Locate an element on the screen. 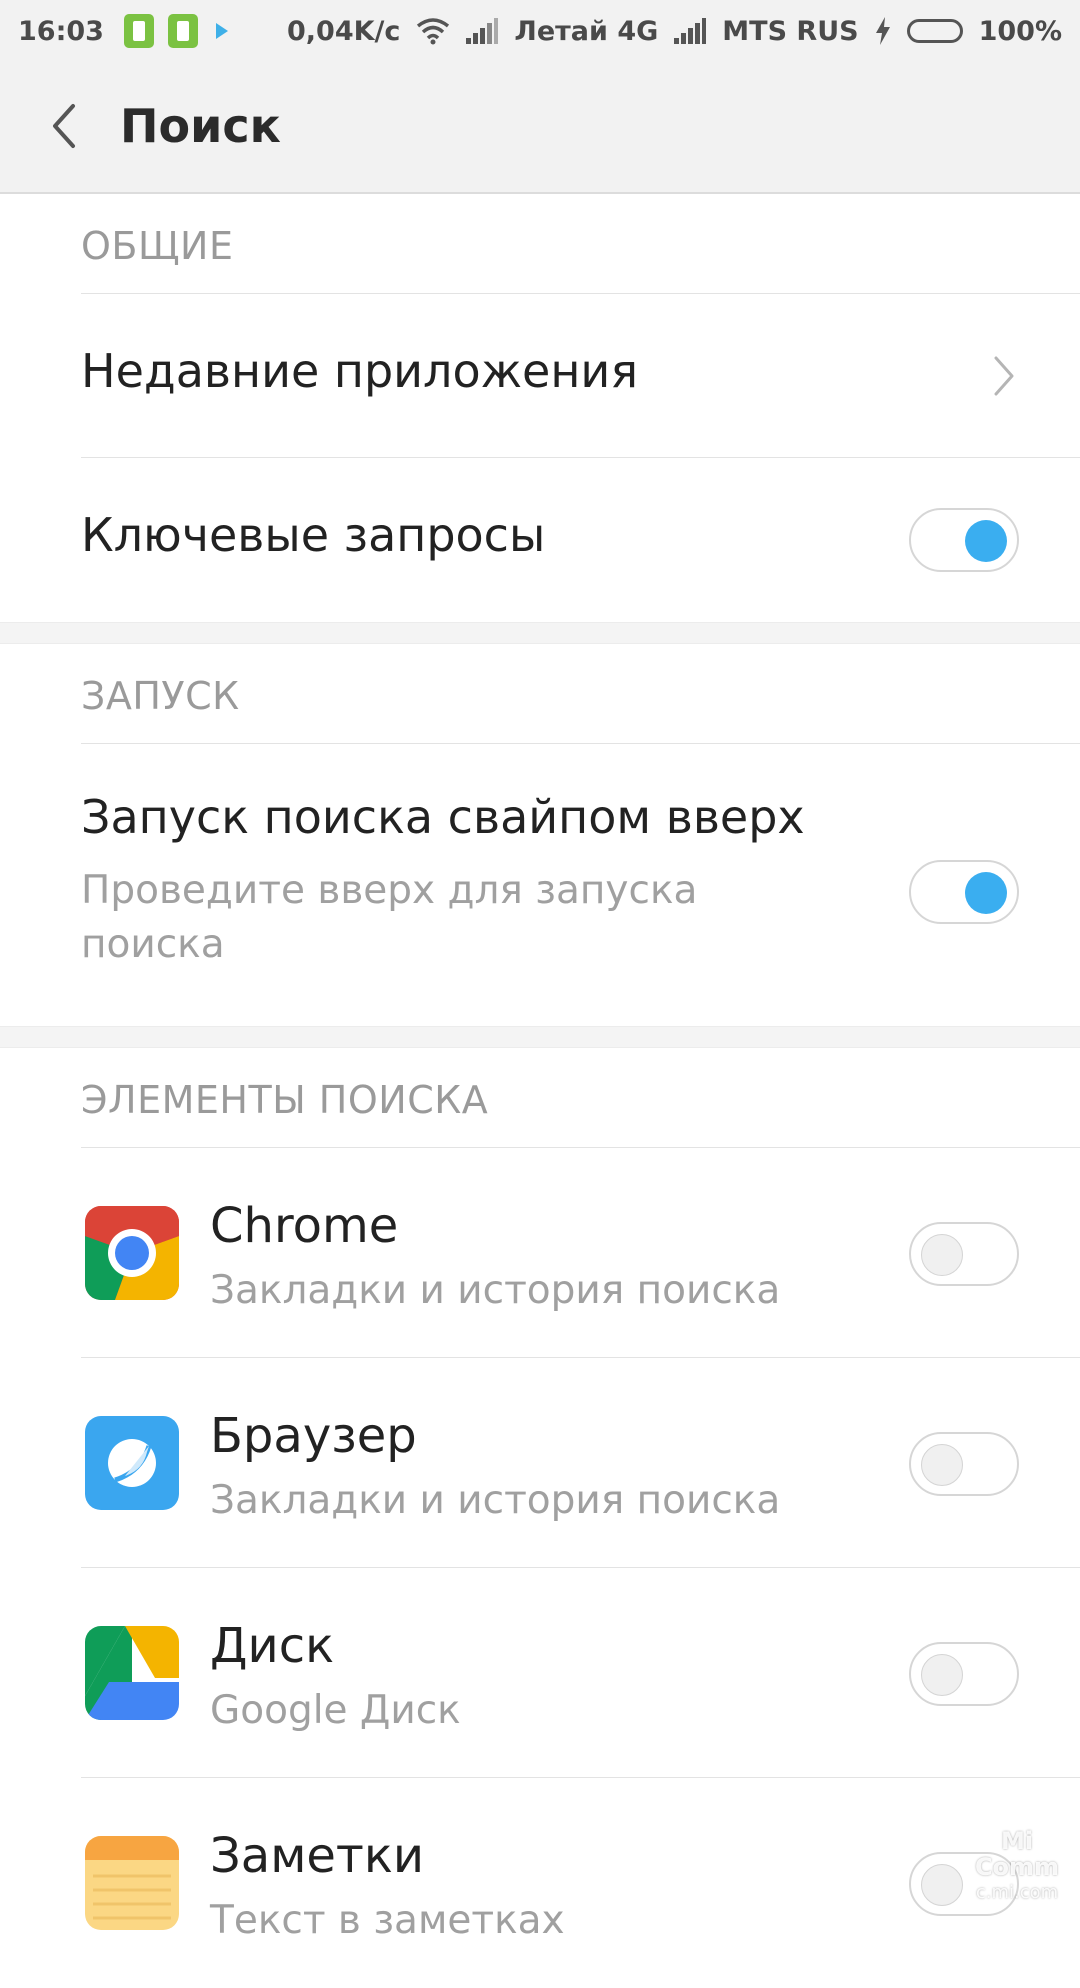 The width and height of the screenshot is (1080, 1988). key-queries-row: Ключевые запросы is located at coordinates (540, 540).